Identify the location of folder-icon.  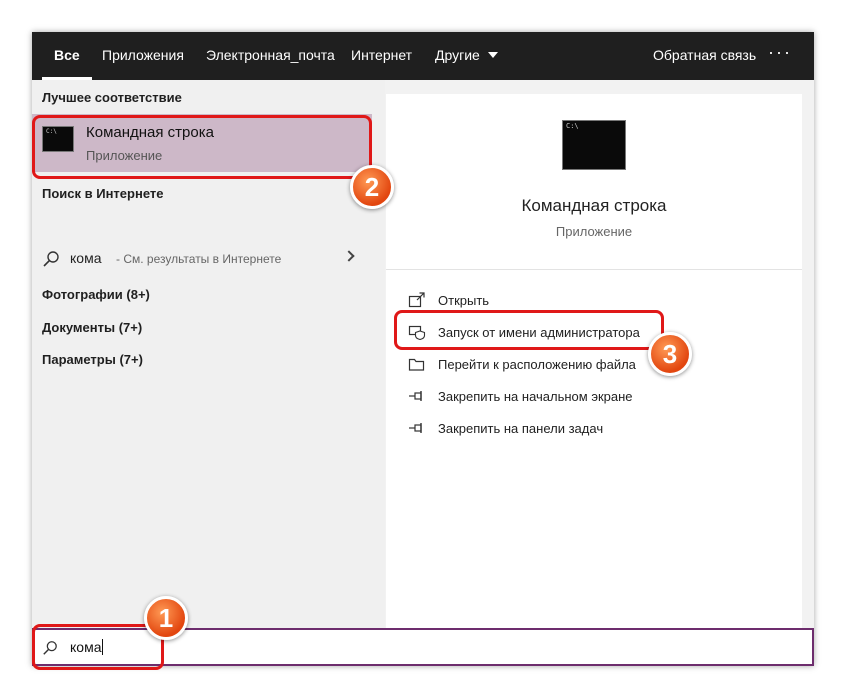
(416, 364).